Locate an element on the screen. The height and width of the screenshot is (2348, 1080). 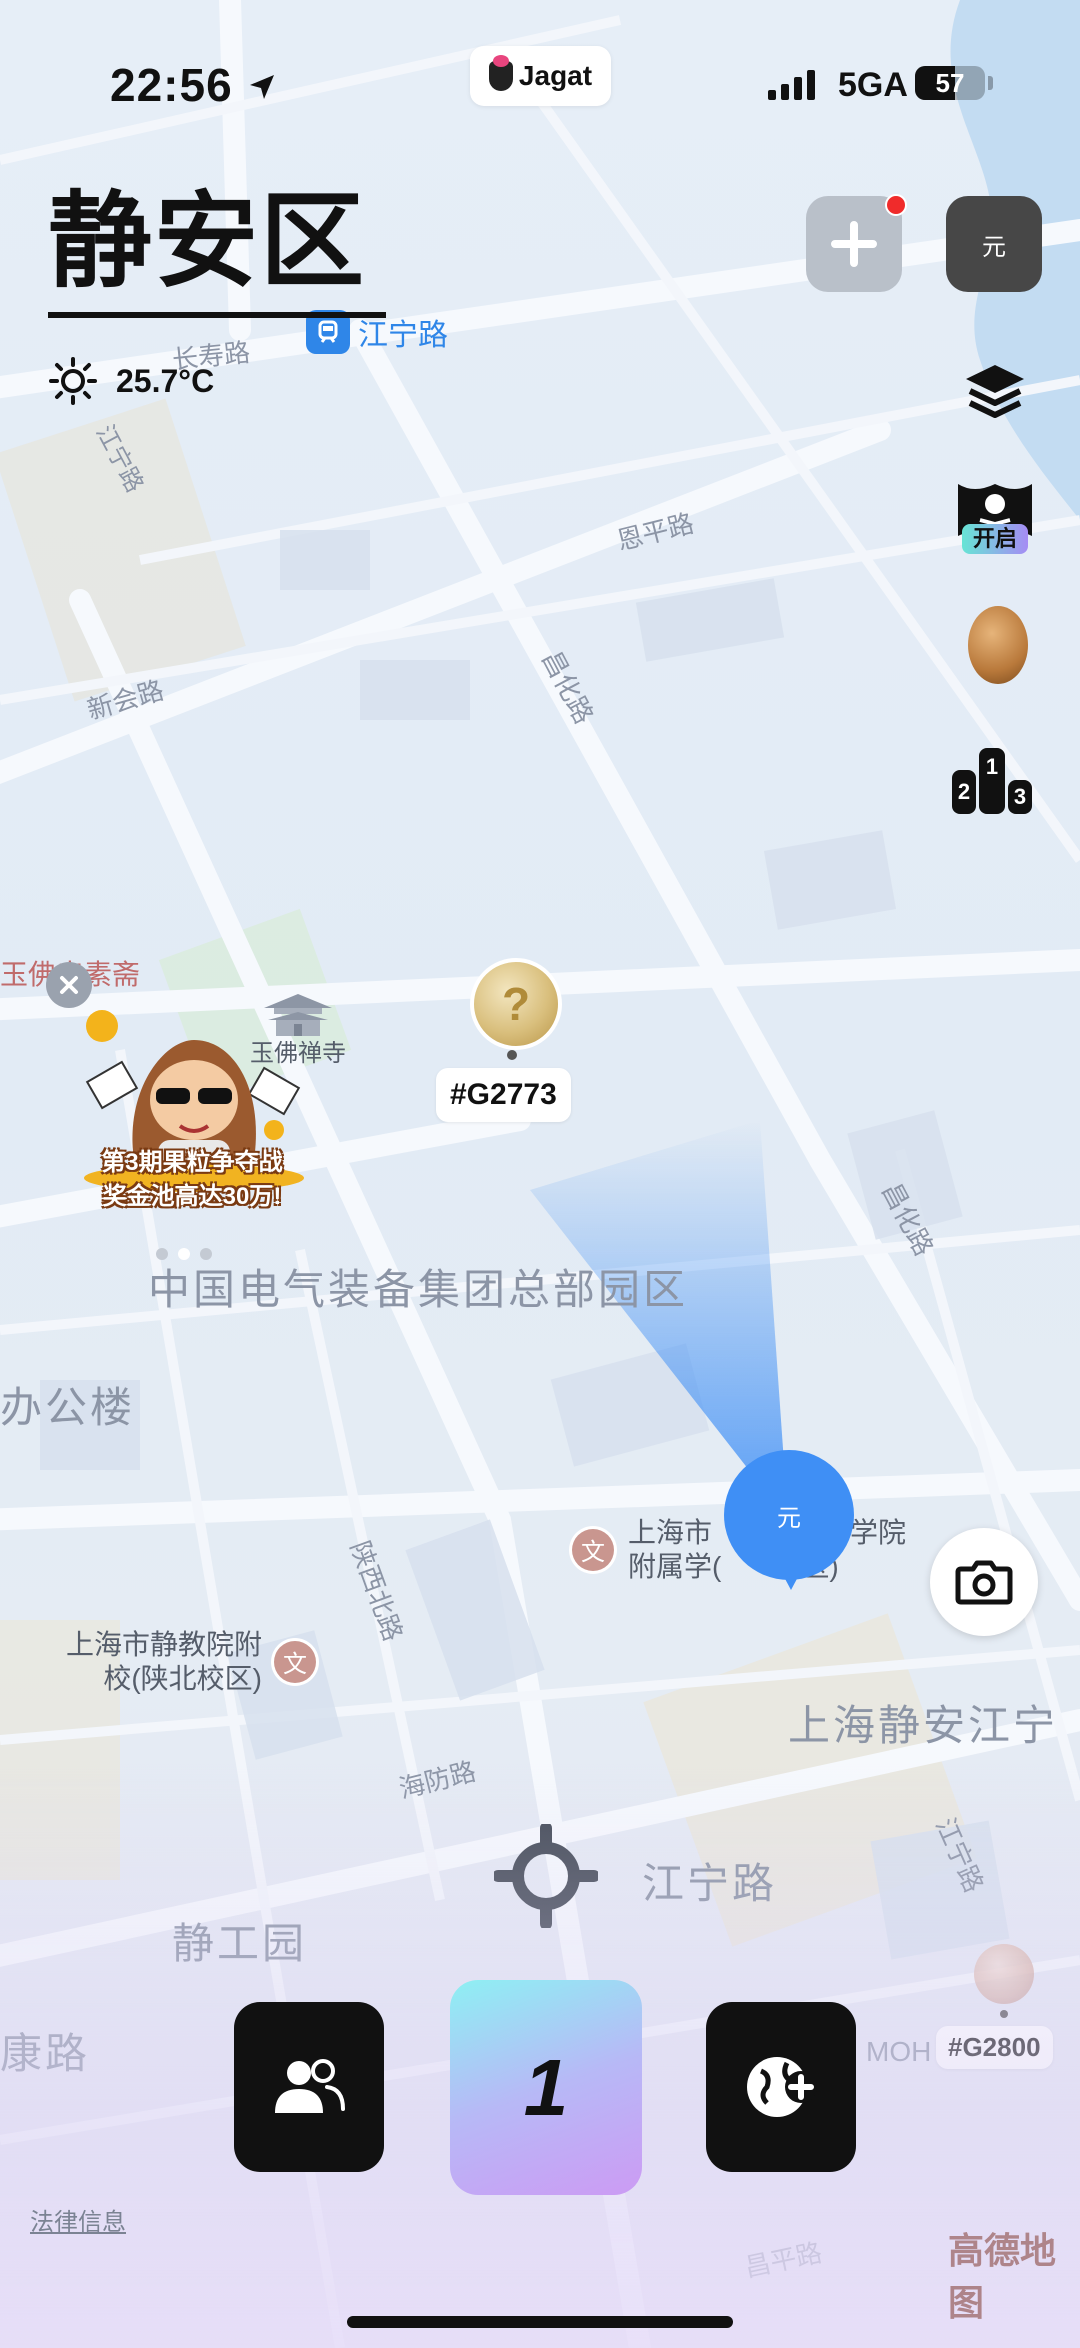
legal-link: 法律信息 is located at coordinates (78, 2219).